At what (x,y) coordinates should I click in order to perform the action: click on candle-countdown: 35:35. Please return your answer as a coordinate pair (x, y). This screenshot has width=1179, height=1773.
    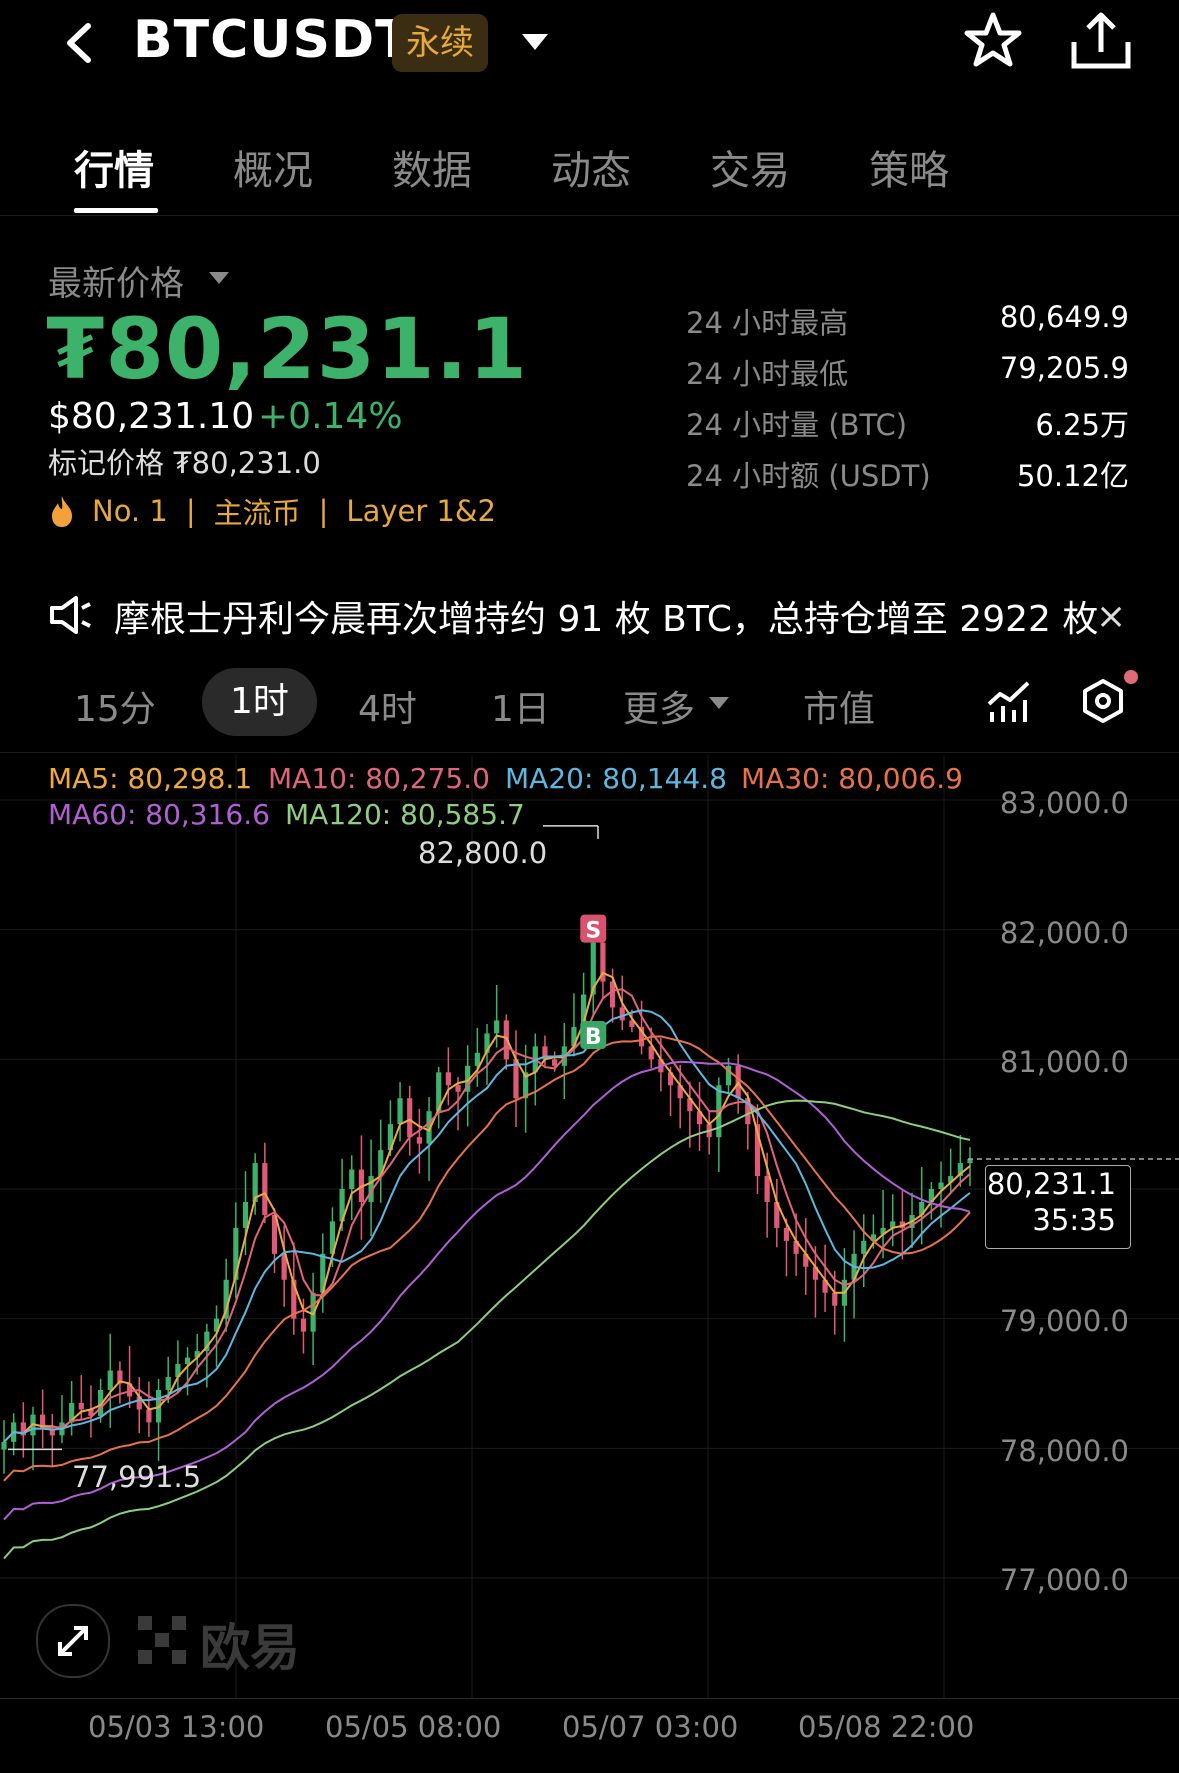
    Looking at the image, I should click on (1074, 1220).